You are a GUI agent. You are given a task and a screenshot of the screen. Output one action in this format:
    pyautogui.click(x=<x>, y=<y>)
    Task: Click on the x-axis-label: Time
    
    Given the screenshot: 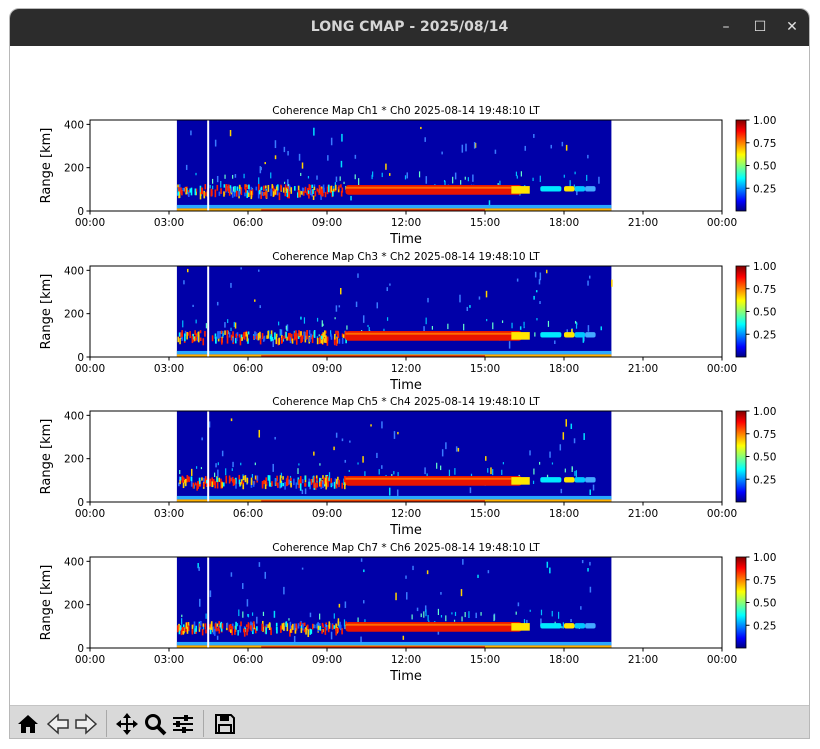 What is the action you would take?
    pyautogui.click(x=405, y=676)
    